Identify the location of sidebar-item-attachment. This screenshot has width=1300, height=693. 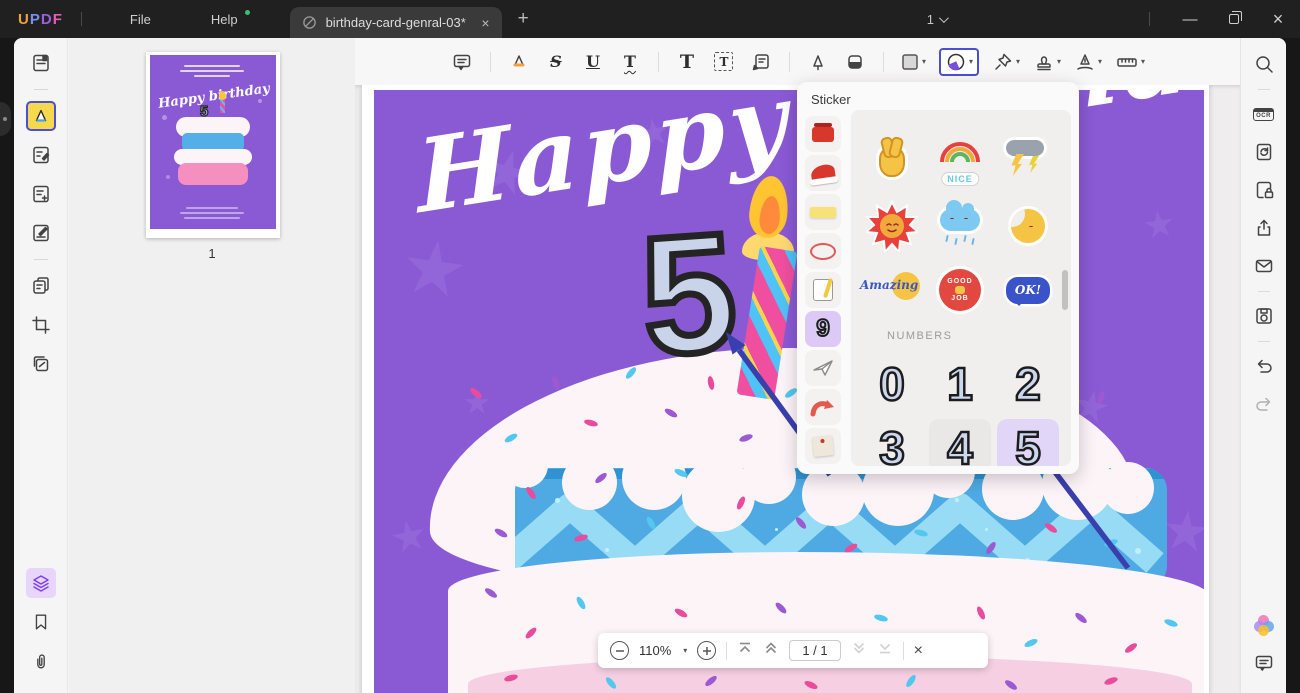
(41, 661).